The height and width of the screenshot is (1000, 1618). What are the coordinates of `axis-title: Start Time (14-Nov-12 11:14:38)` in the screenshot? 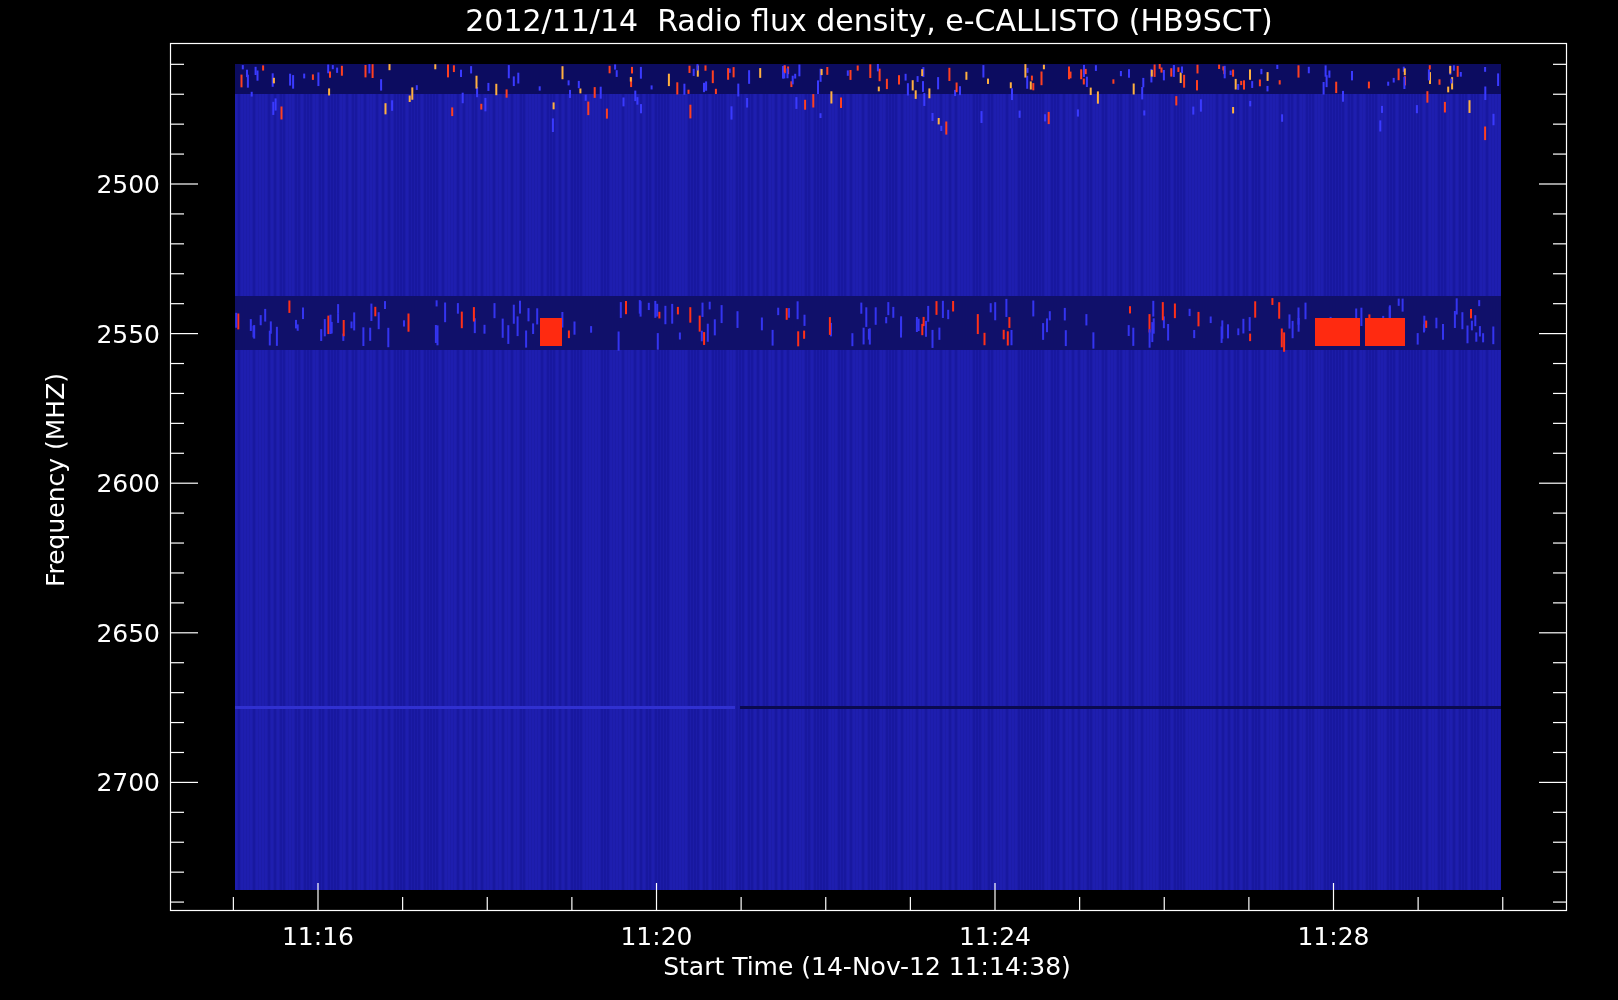 It's located at (867, 966).